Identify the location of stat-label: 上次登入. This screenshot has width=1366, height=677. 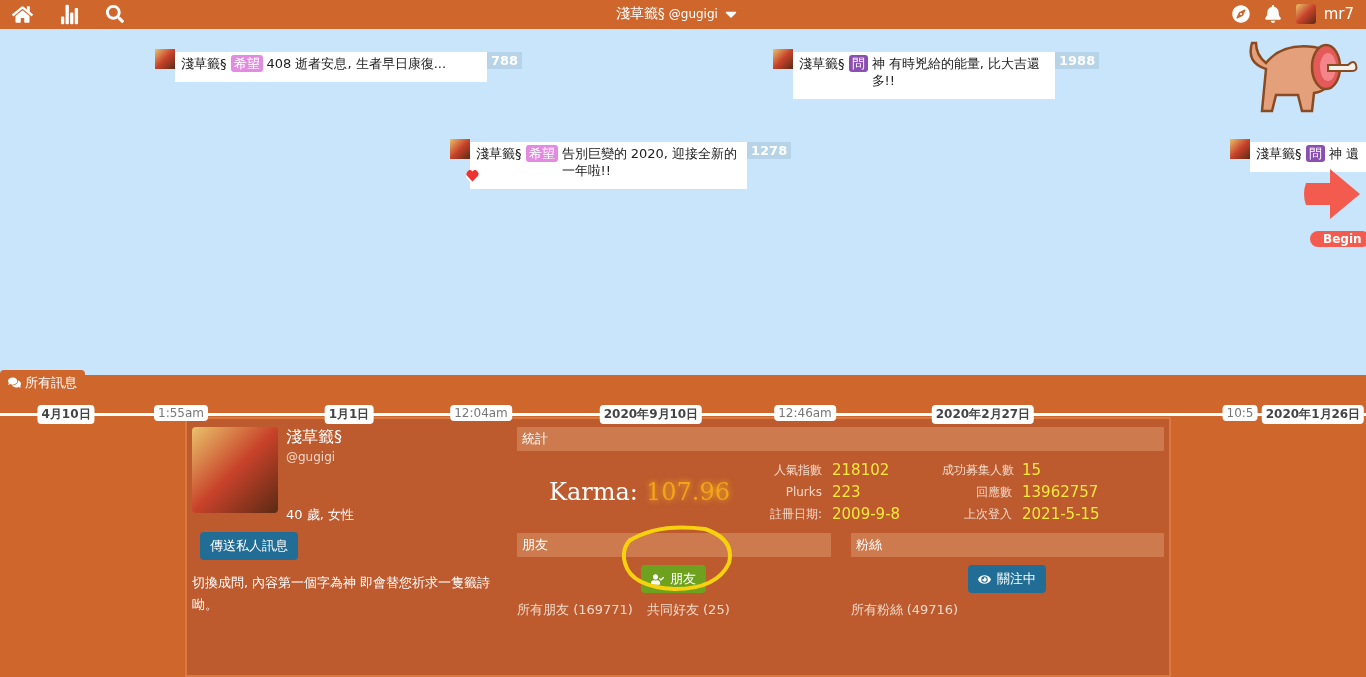
(987, 514).